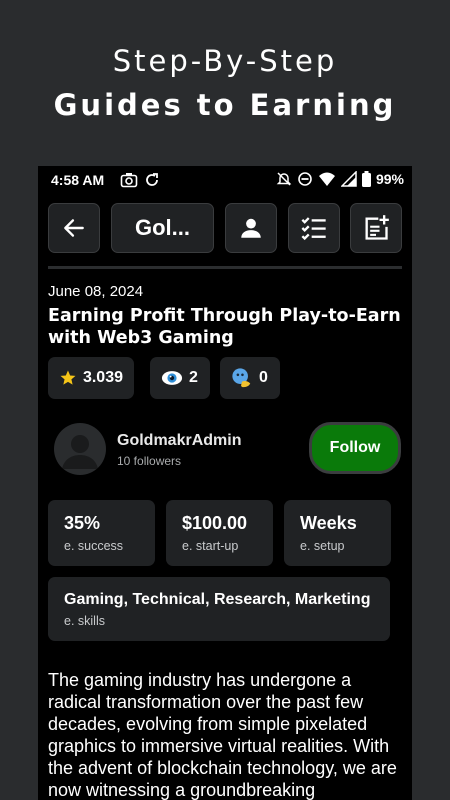  Describe the element at coordinates (179, 440) in the screenshot. I see `author-name: GoldmakrAdmin` at that location.